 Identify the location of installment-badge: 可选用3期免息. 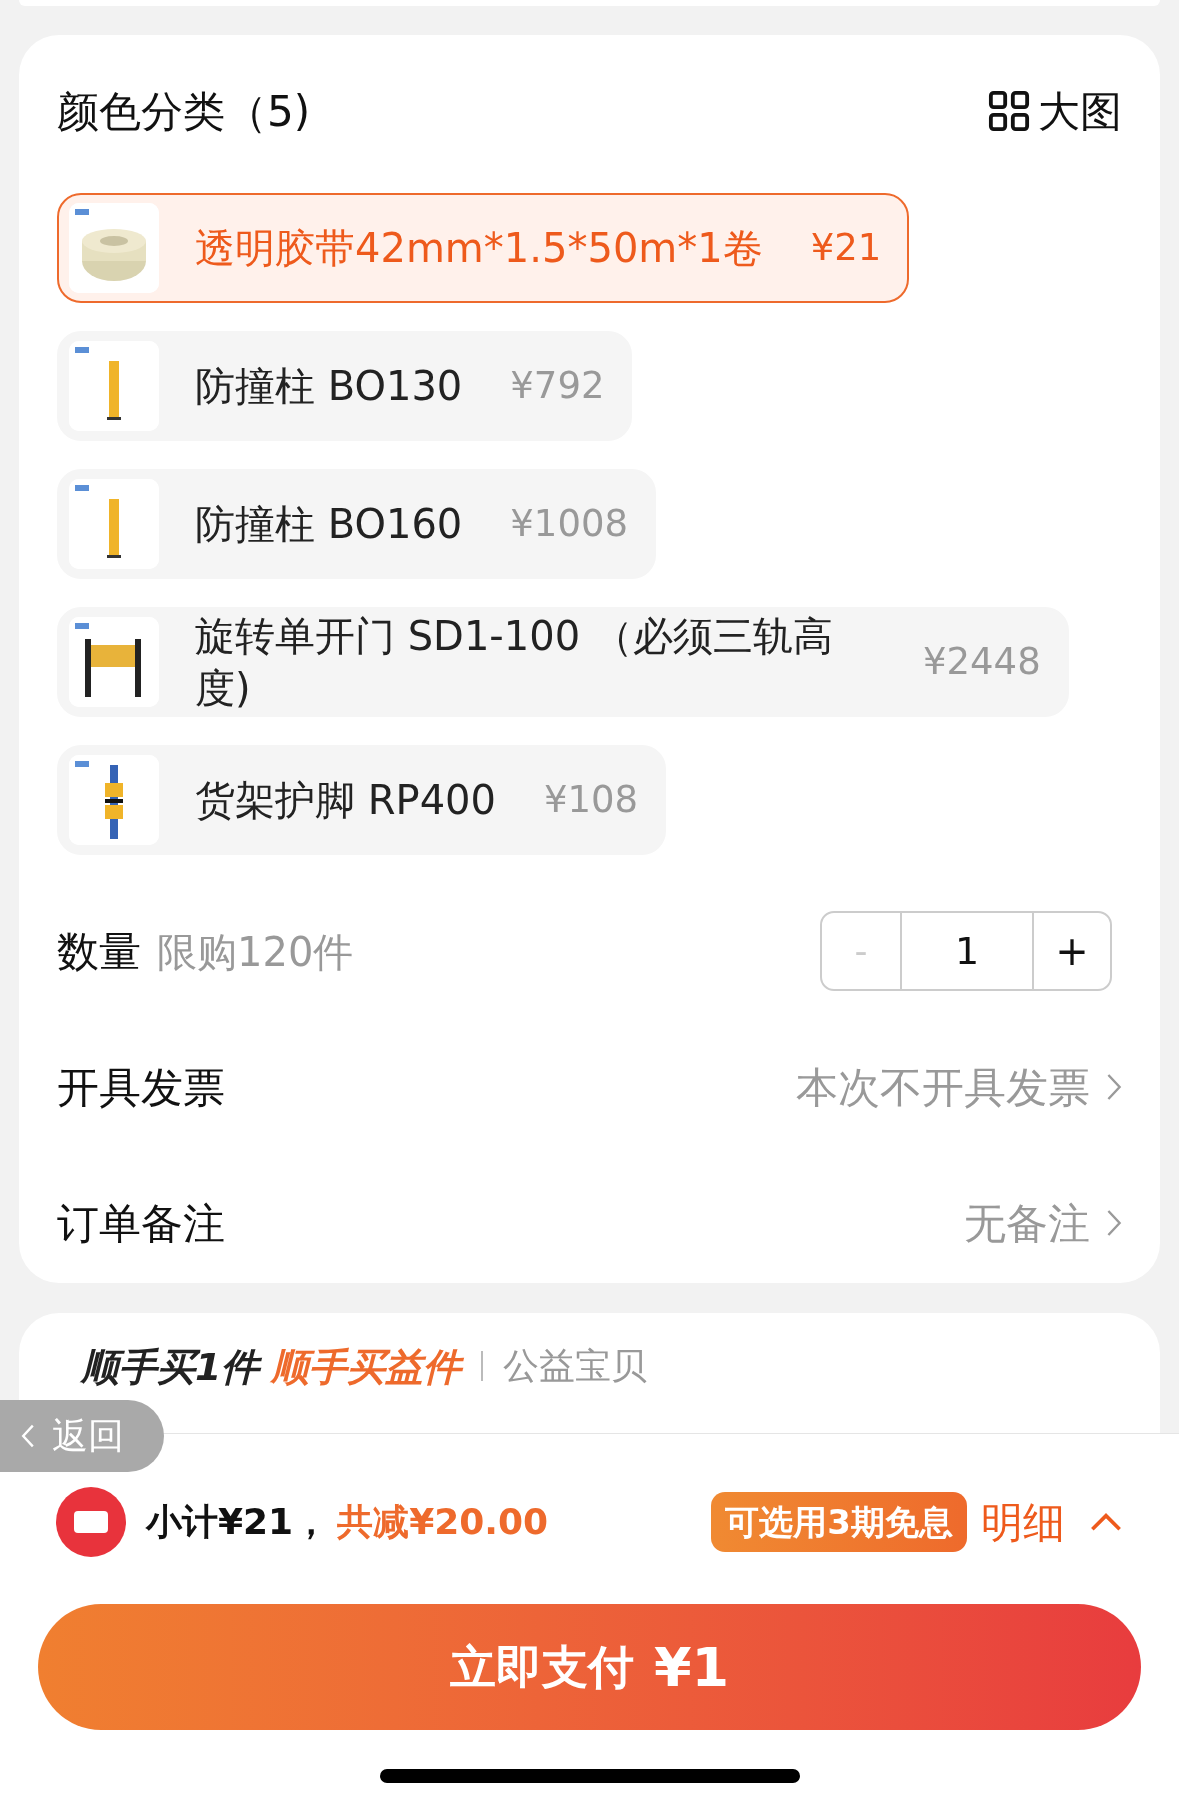
(839, 1522).